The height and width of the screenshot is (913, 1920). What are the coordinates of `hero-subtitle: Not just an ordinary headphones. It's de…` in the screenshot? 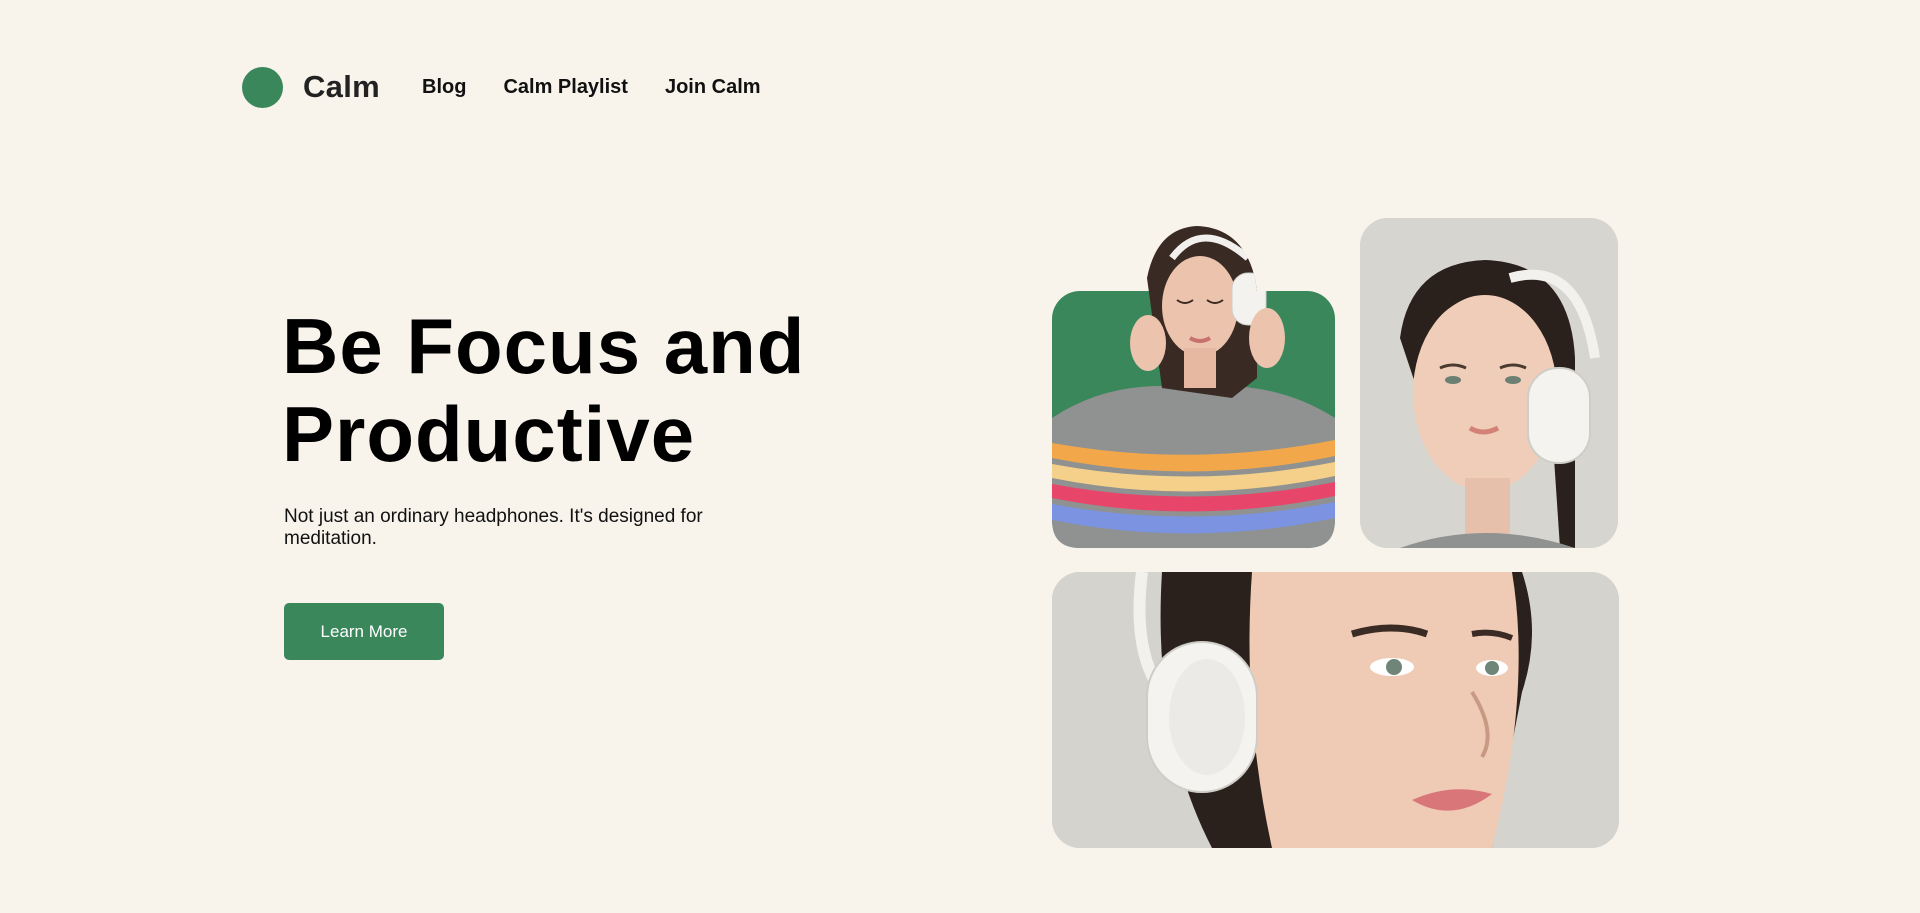 It's located at (493, 527).